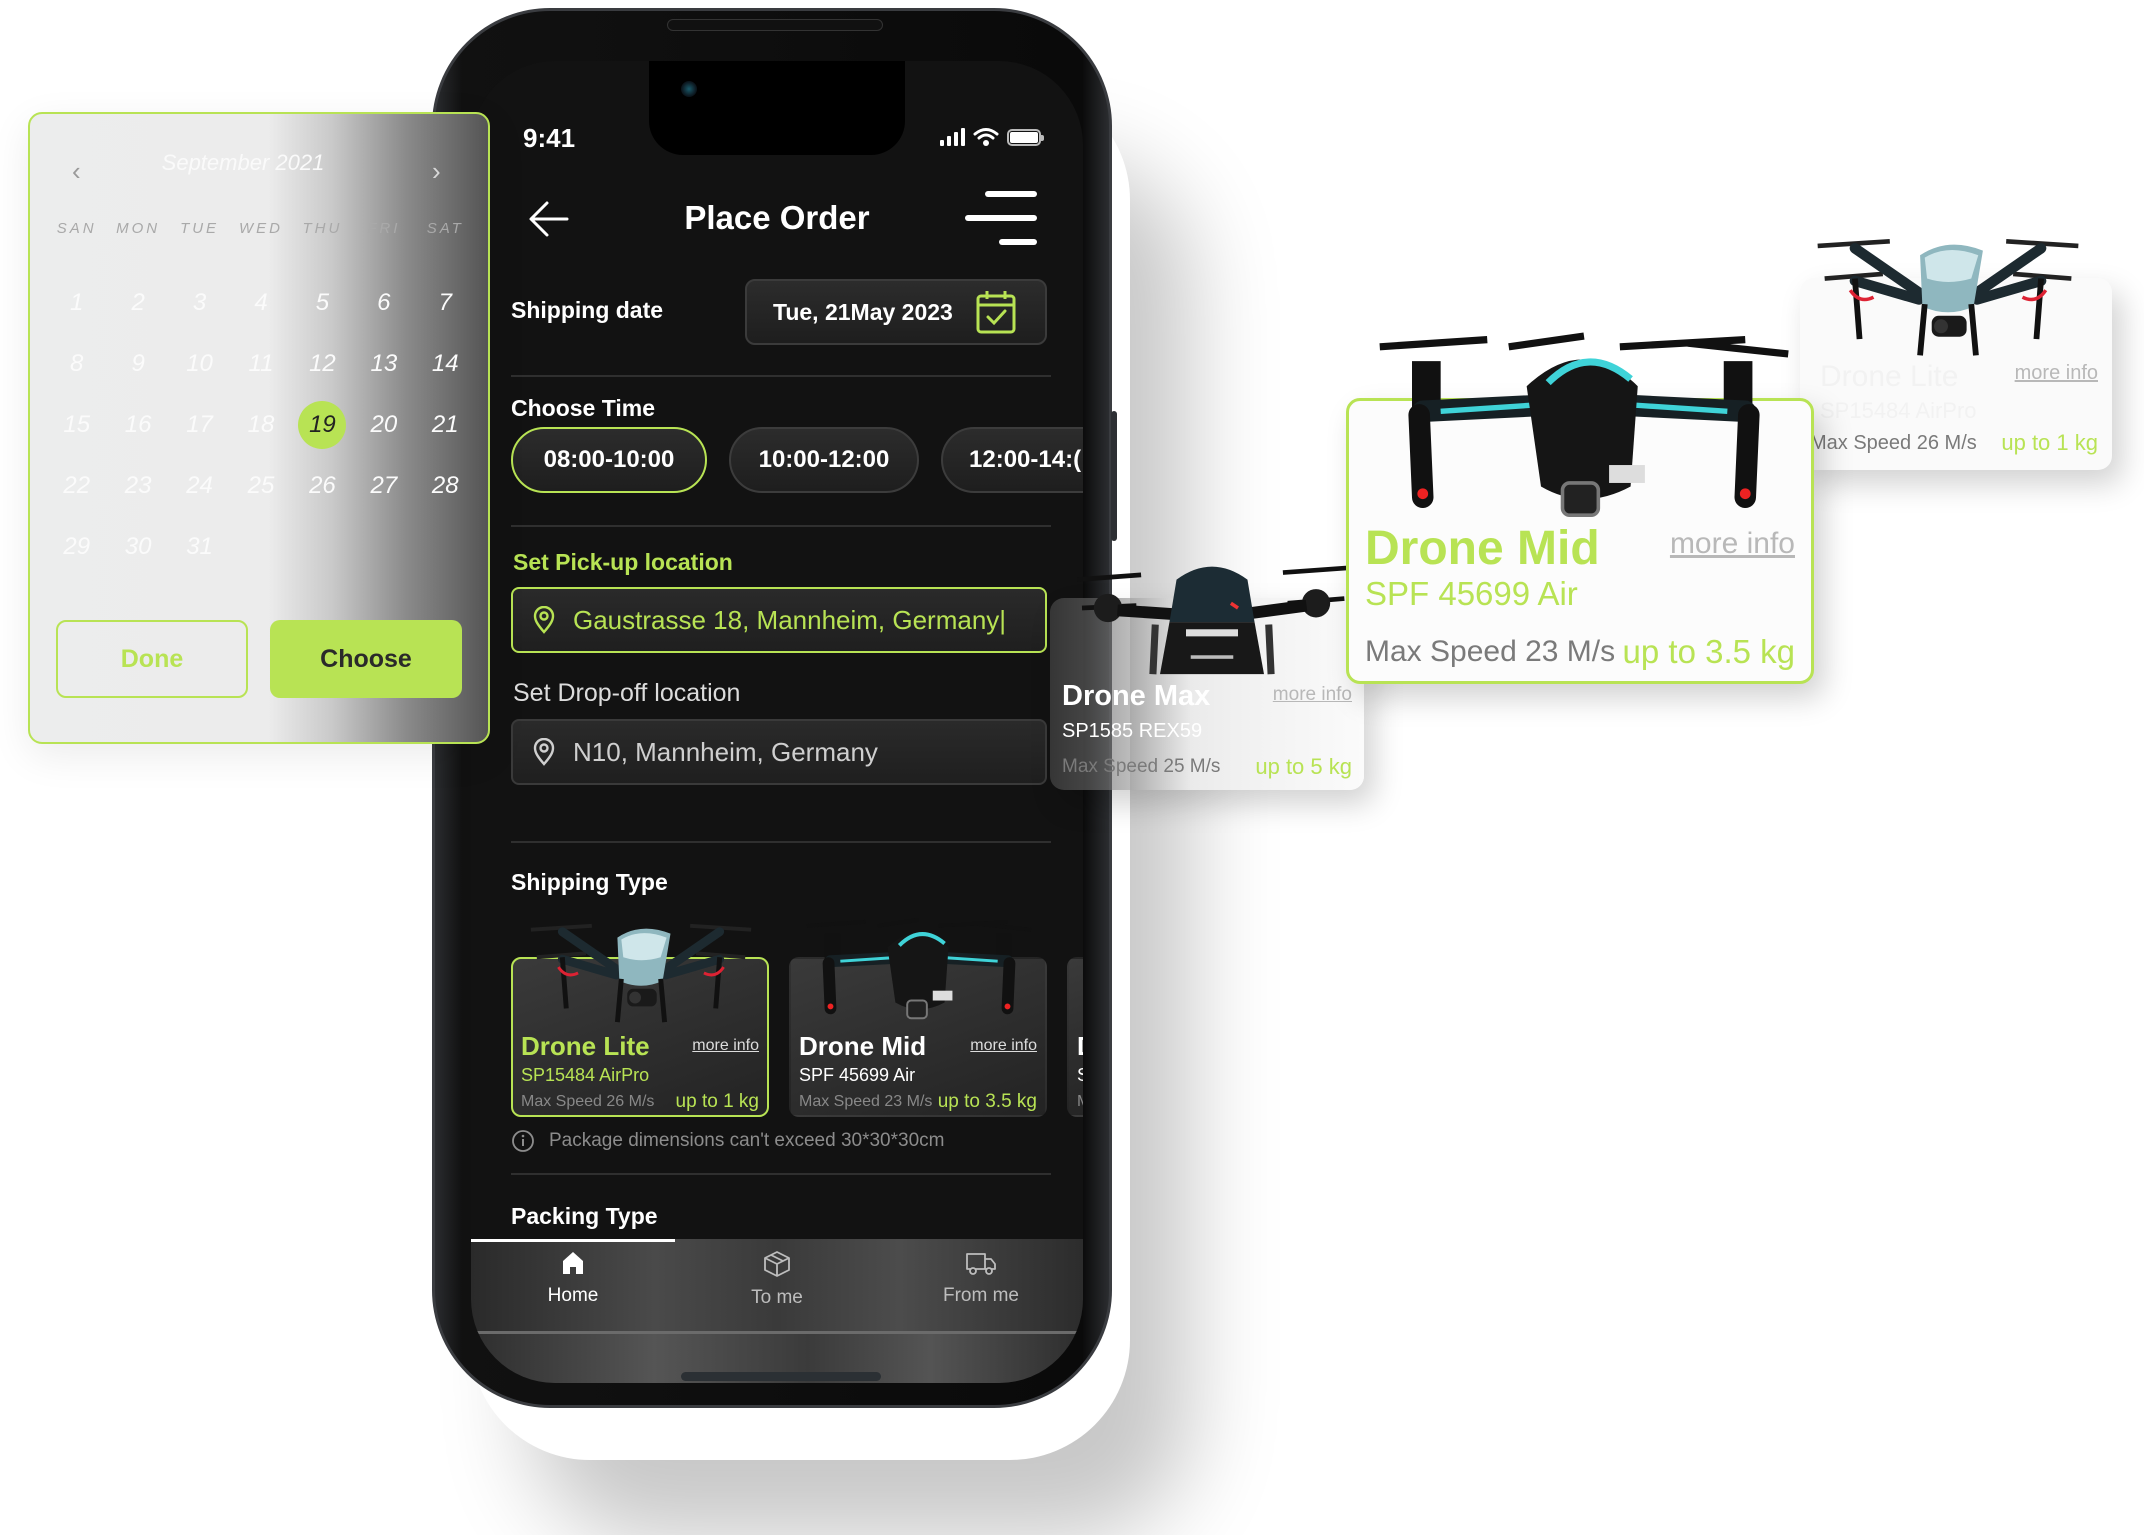  I want to click on calendar-day: 23, so click(137, 485).